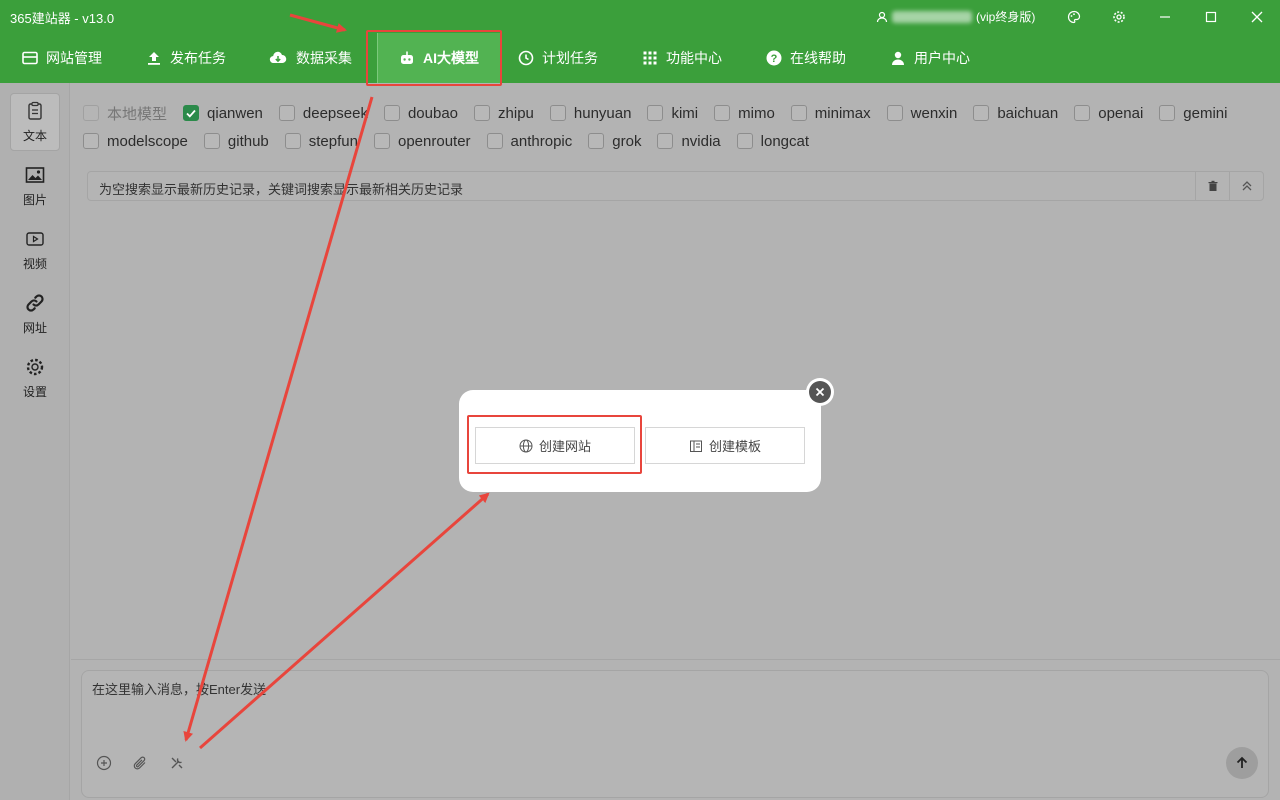 The width and height of the screenshot is (1280, 800). What do you see at coordinates (744, 113) in the screenshot?
I see `model-option: mimo` at bounding box center [744, 113].